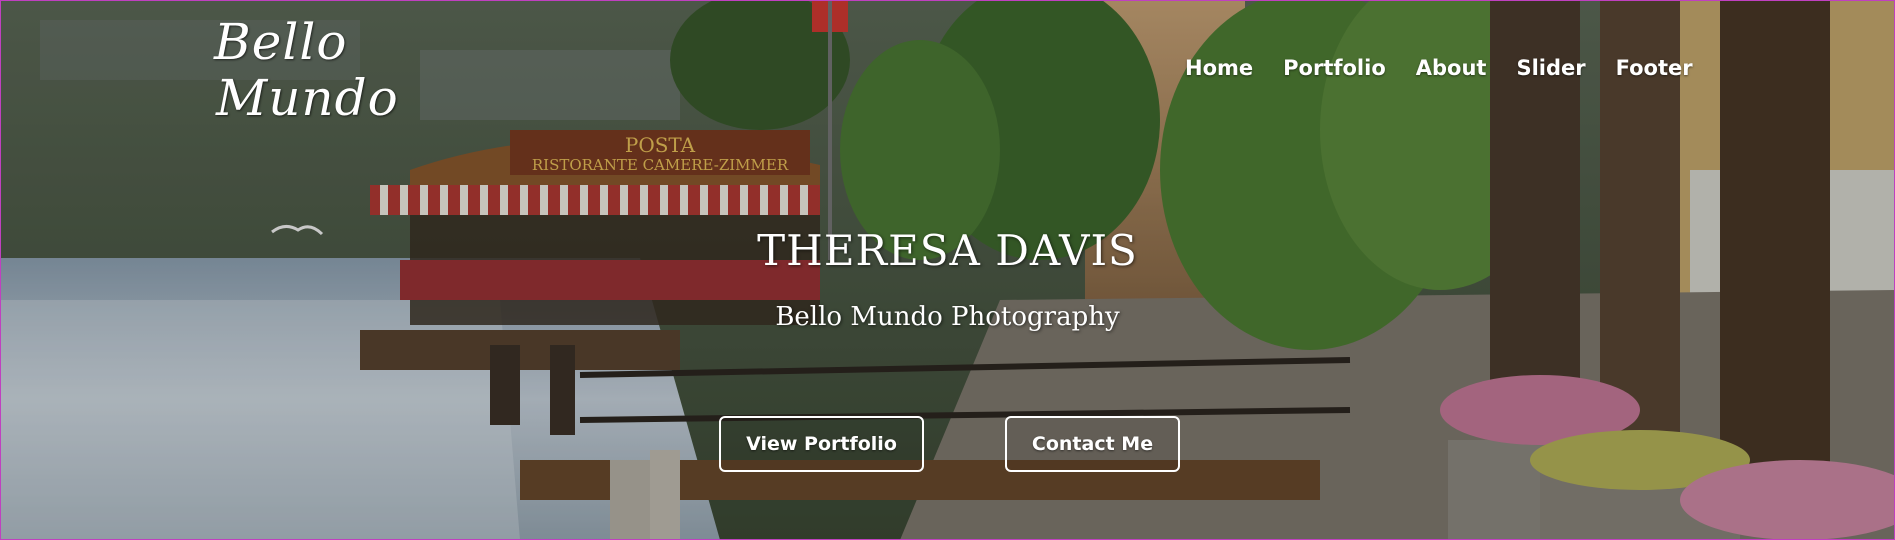 The width and height of the screenshot is (1895, 540). I want to click on logo-line-2: Mundo, so click(307, 98).